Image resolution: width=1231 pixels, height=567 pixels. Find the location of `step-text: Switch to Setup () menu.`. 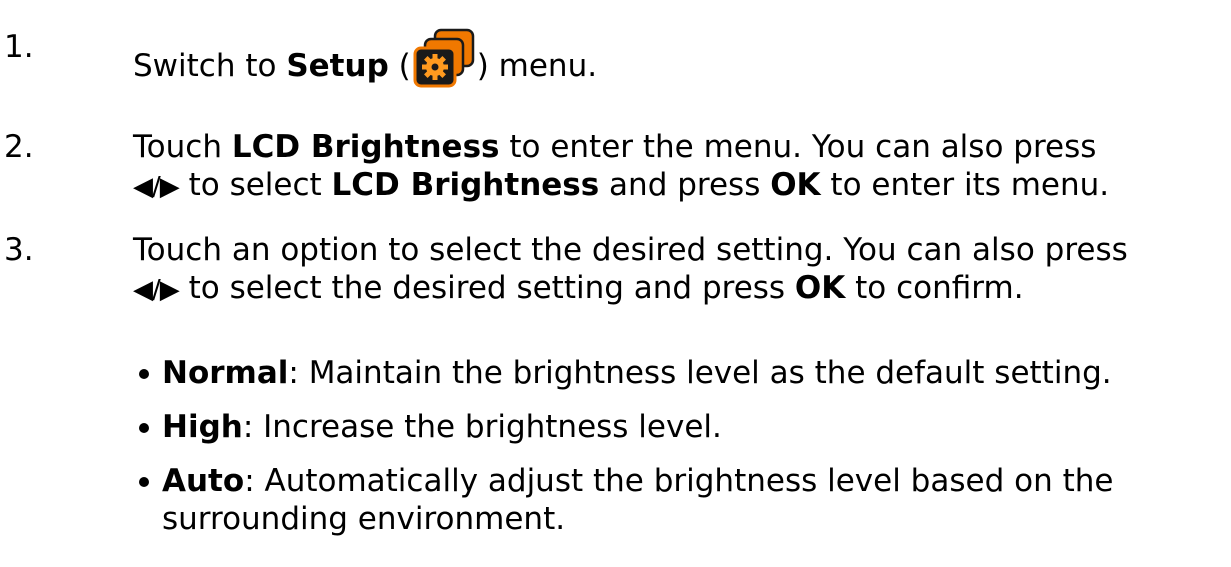

step-text: Switch to Setup () menu. is located at coordinates (678, 59).